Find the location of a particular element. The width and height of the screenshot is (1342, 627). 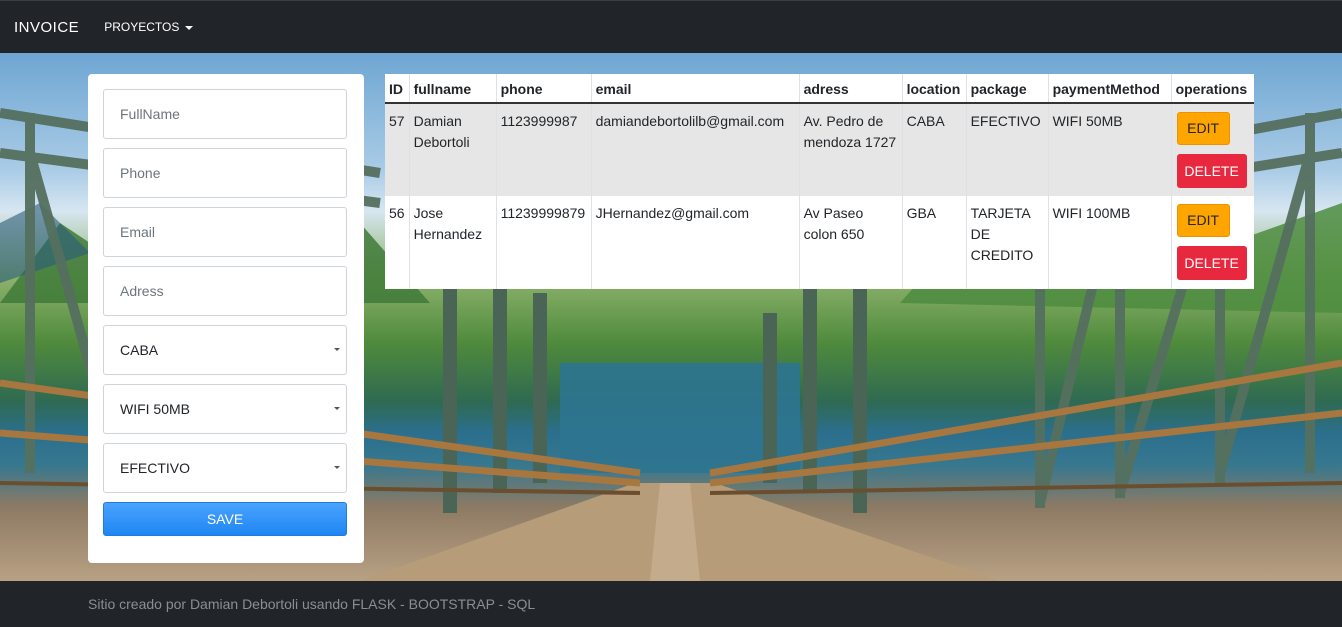

projects-dropdown-label: PROYECTOS is located at coordinates (142, 27).